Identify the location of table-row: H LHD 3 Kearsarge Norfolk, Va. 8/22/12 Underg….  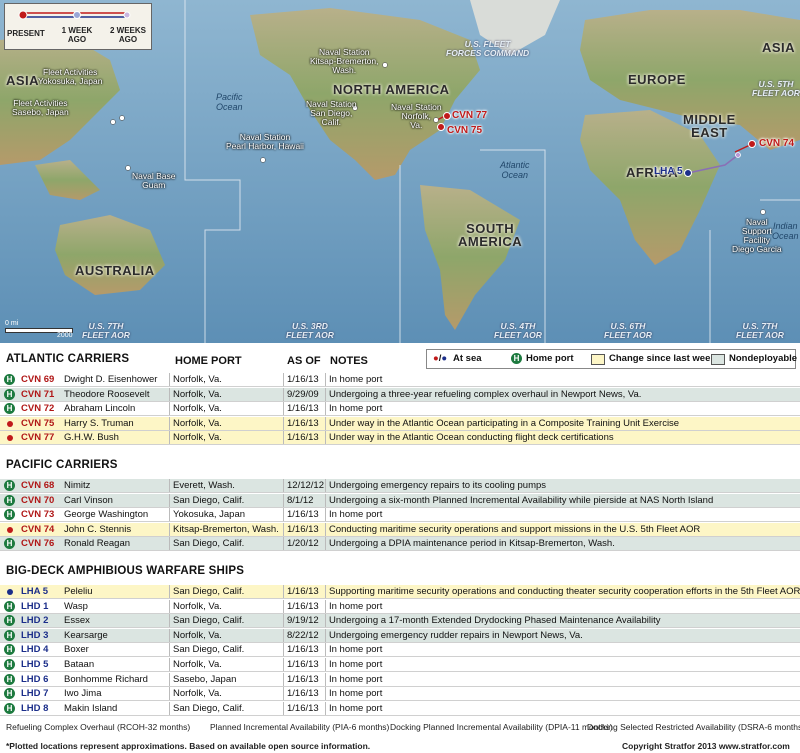
(400, 635).